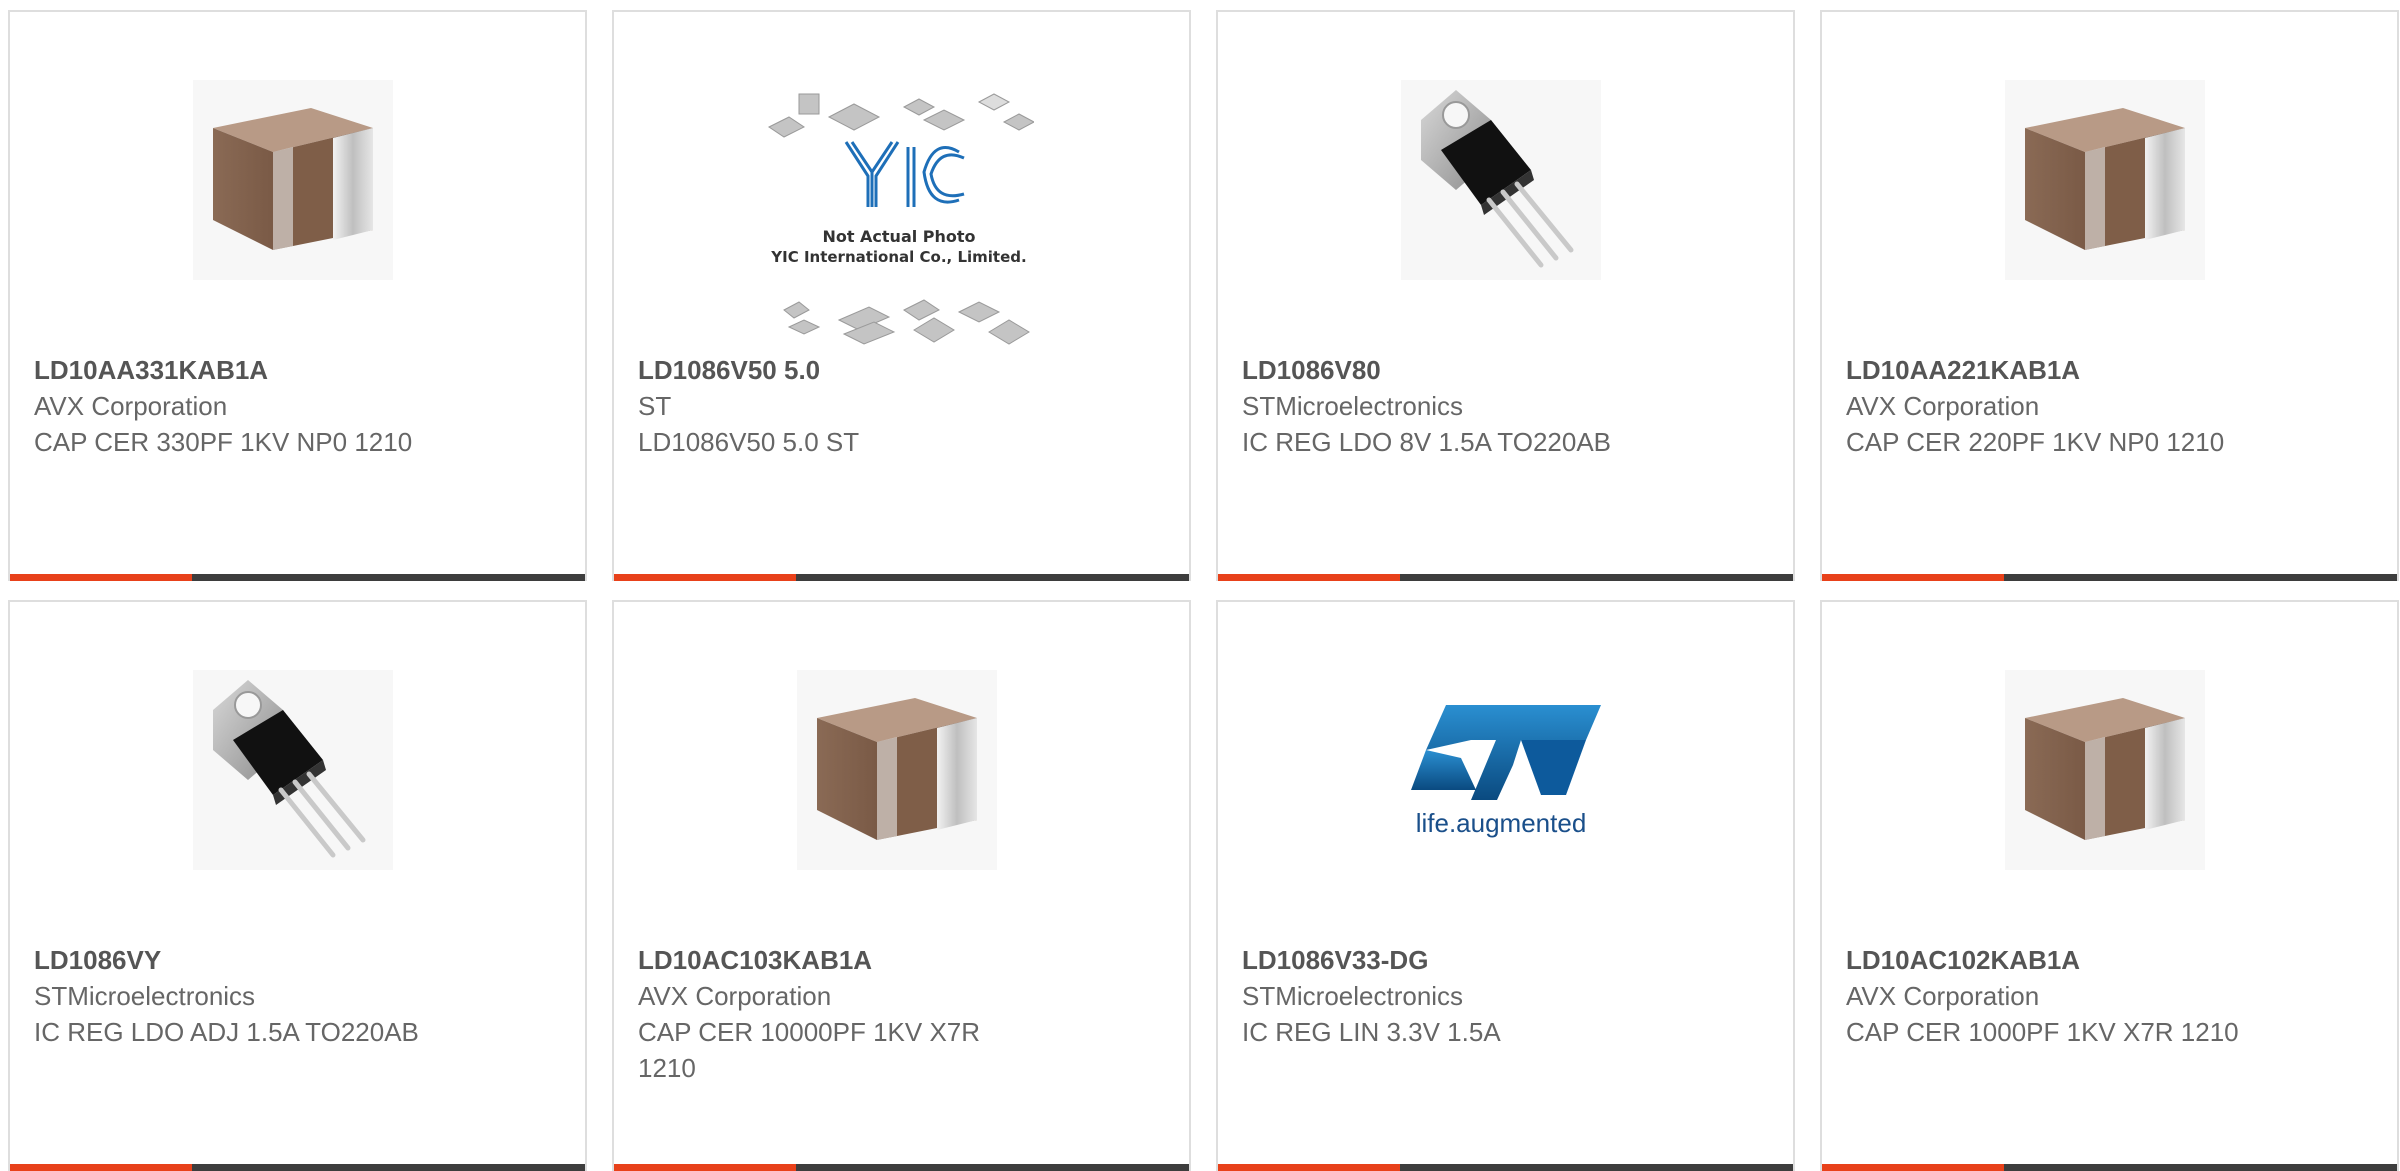 The height and width of the screenshot is (1171, 2400). I want to click on part-number: LD10AA221KAB1A, so click(2096, 370).